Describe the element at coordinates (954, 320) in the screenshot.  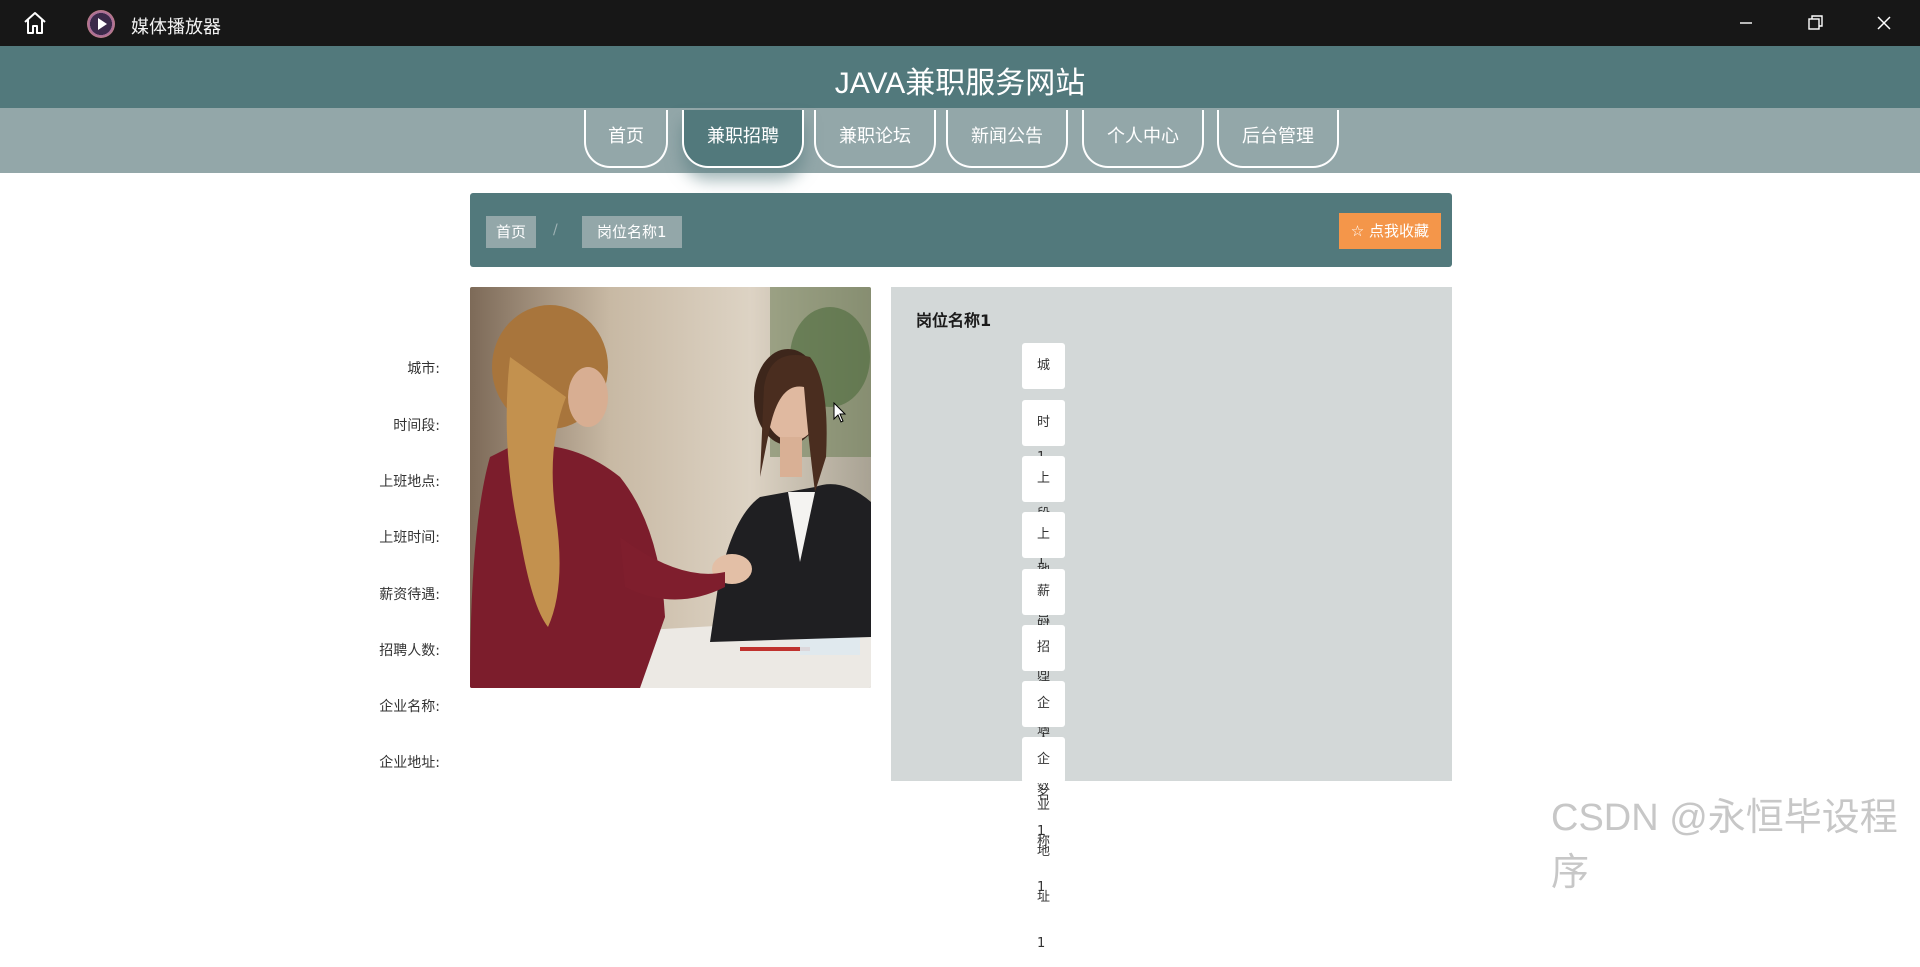
I see `job-title: 岗位名称1` at that location.